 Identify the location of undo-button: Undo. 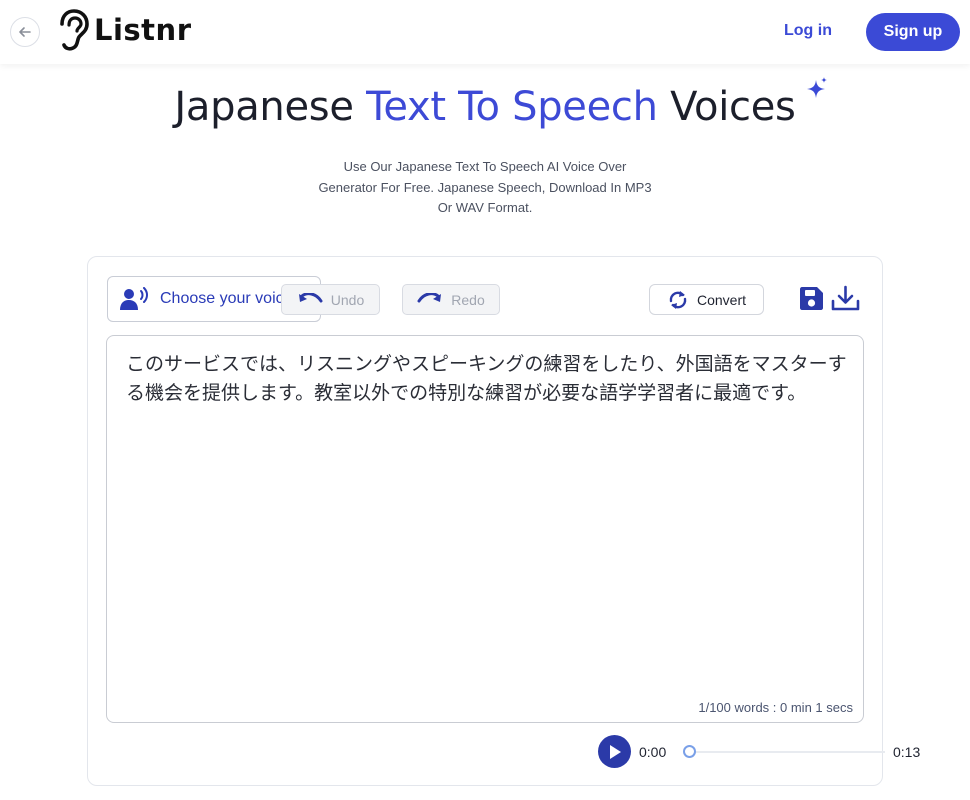
(330, 299).